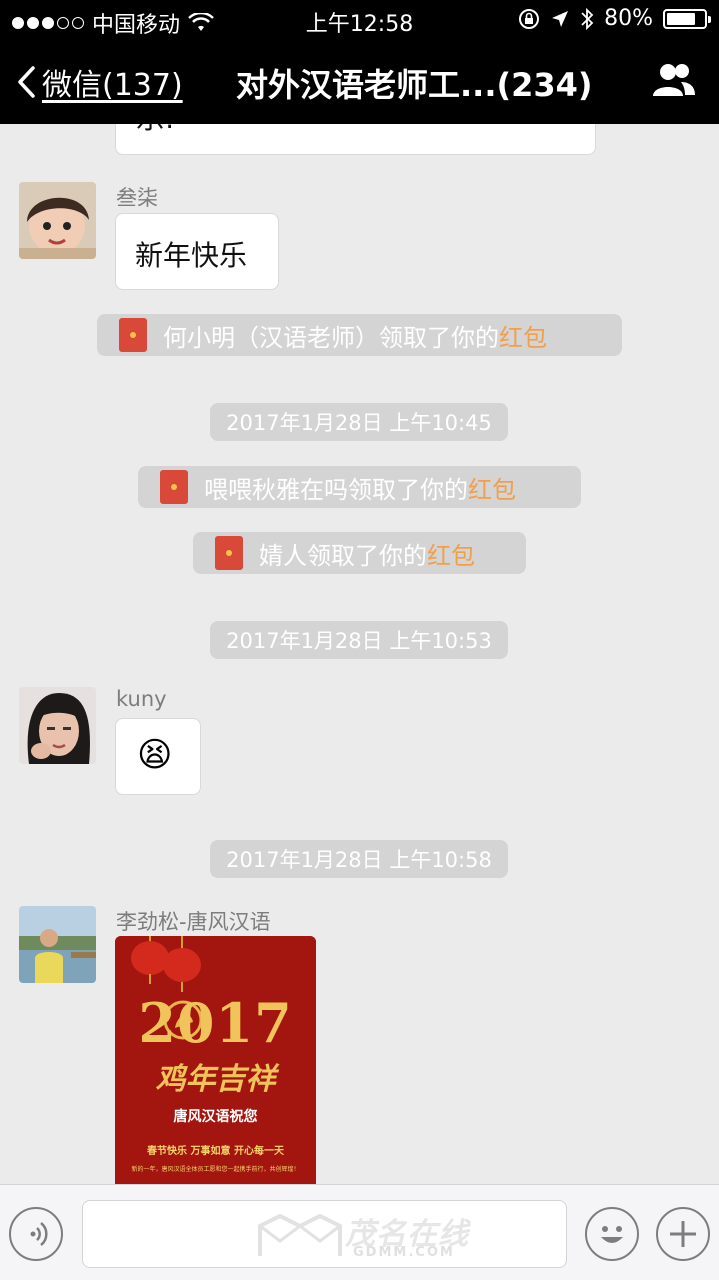 The height and width of the screenshot is (1280, 719). Describe the element at coordinates (359, 640) in the screenshot. I see `timestamp: 2017年1月28日 上午10:53` at that location.